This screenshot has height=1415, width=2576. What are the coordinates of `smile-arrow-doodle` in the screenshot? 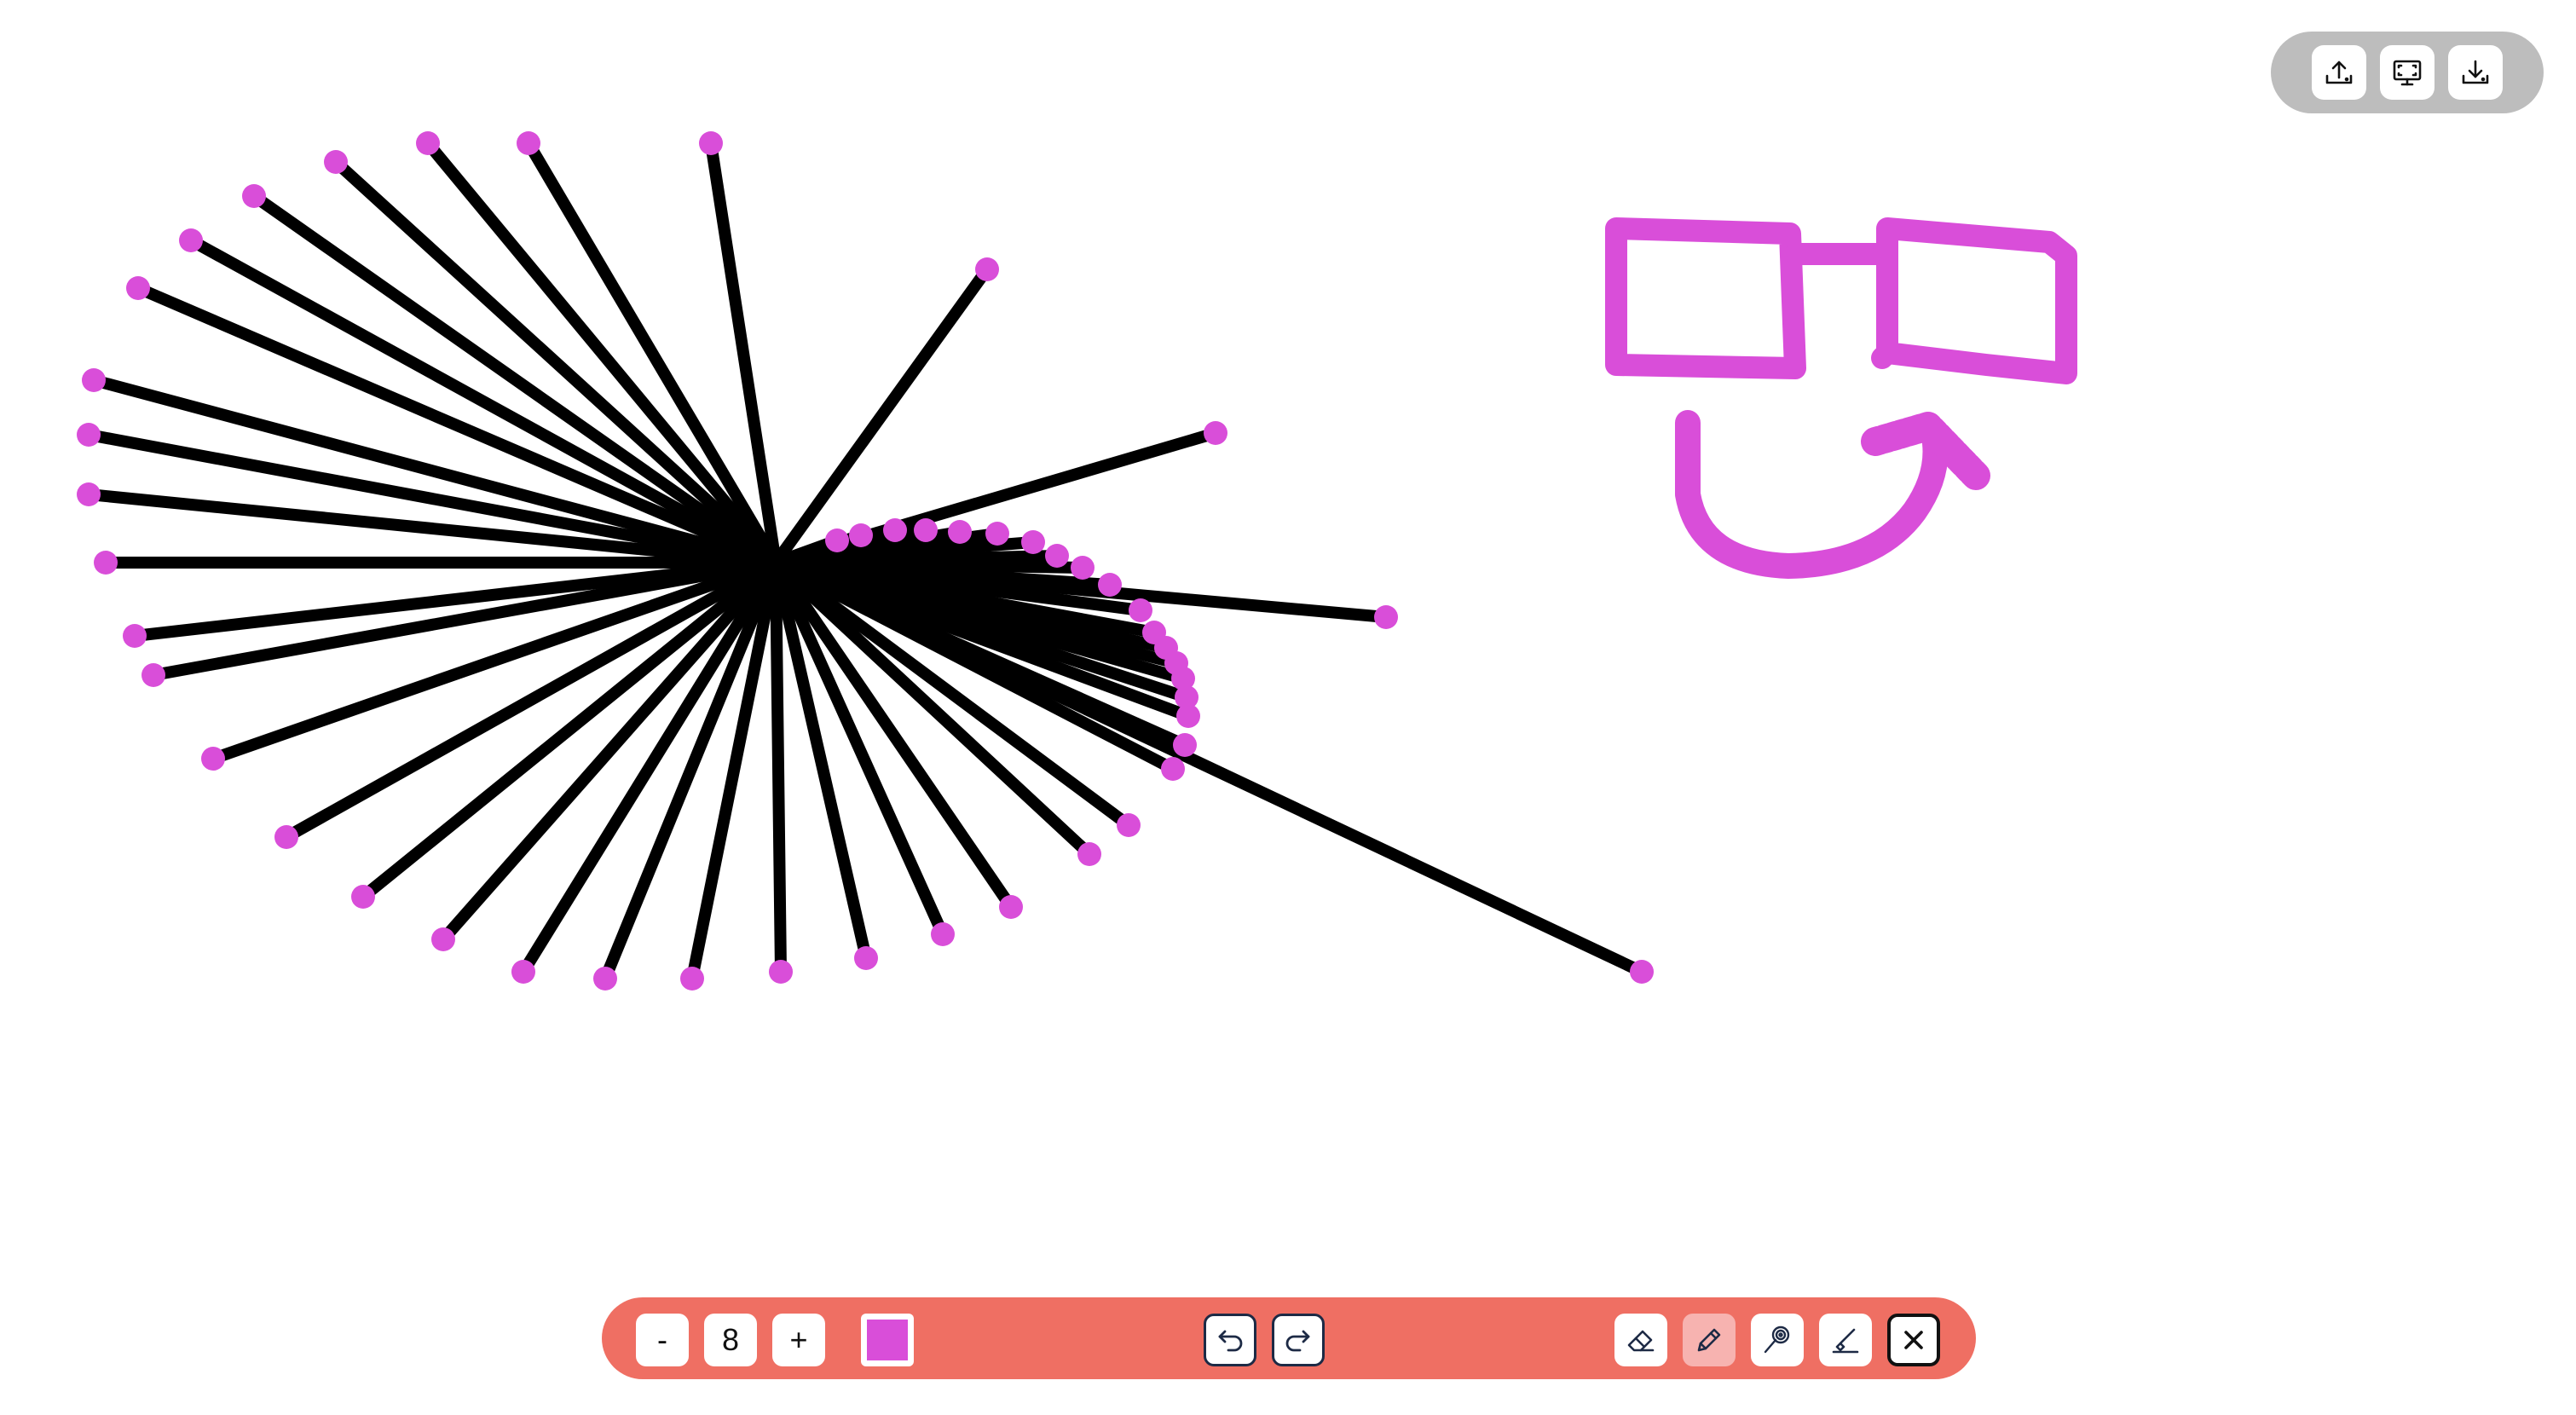 It's located at (1832, 494).